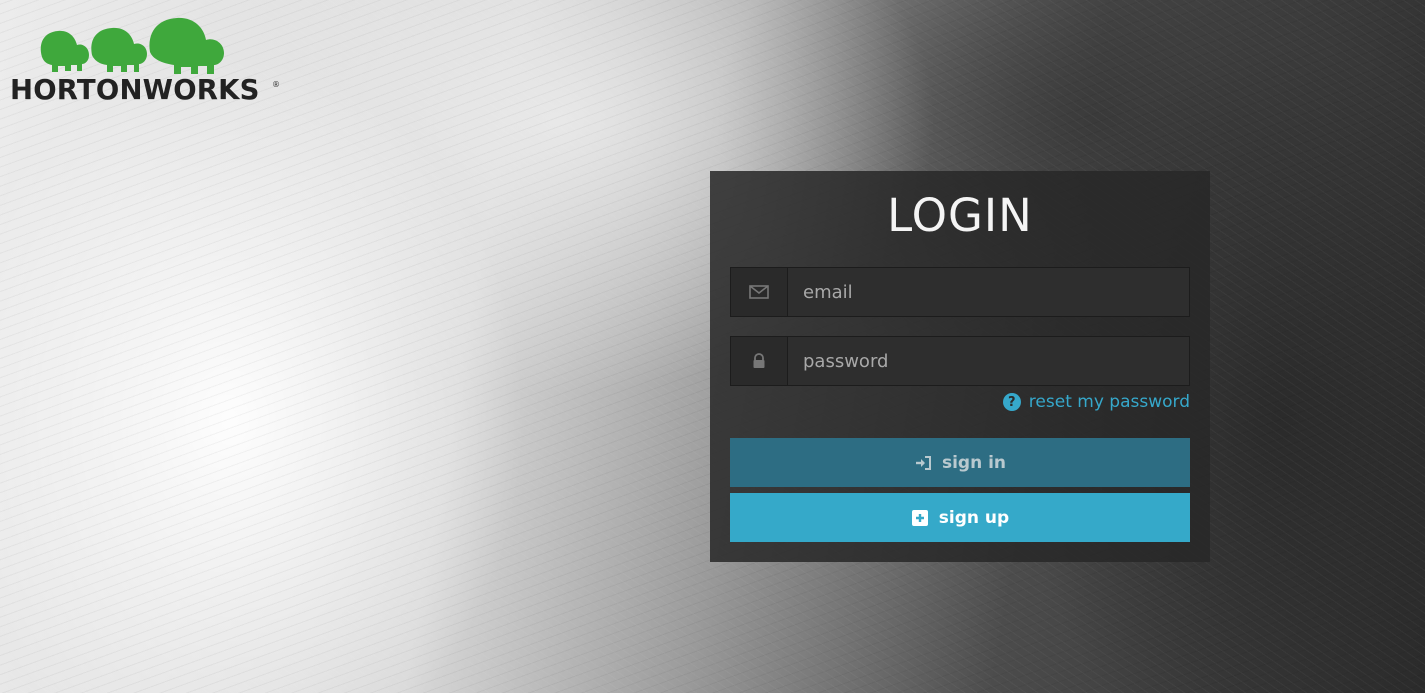 This screenshot has height=693, width=1425. What do you see at coordinates (920, 518) in the screenshot?
I see `plus-square-icon` at bounding box center [920, 518].